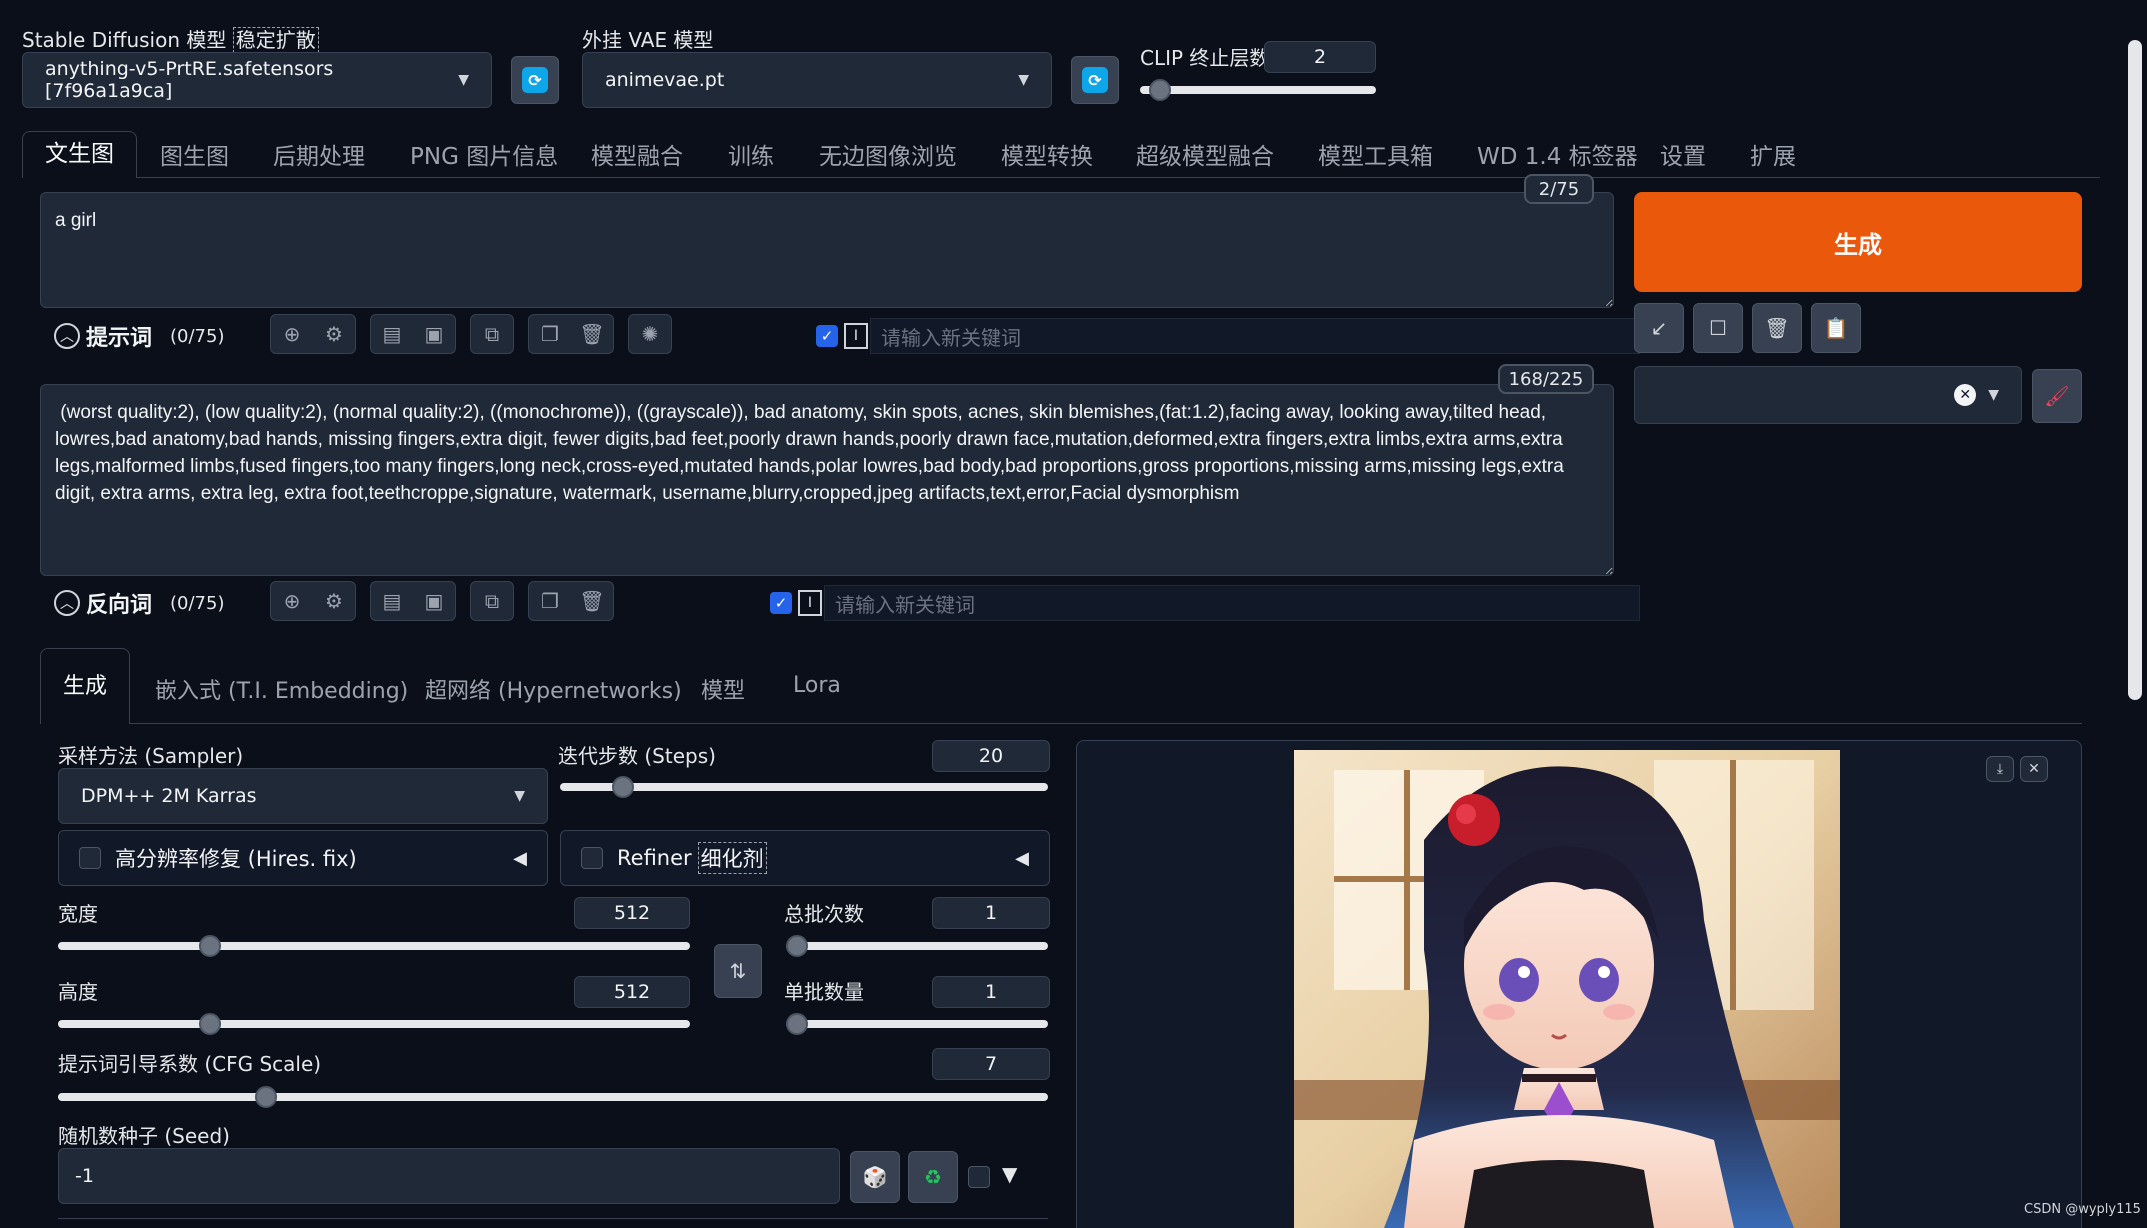 This screenshot has height=1228, width=2147. What do you see at coordinates (170, 38) in the screenshot?
I see `sd-model-label: Stable Diffusion 模型 稳定扩散` at bounding box center [170, 38].